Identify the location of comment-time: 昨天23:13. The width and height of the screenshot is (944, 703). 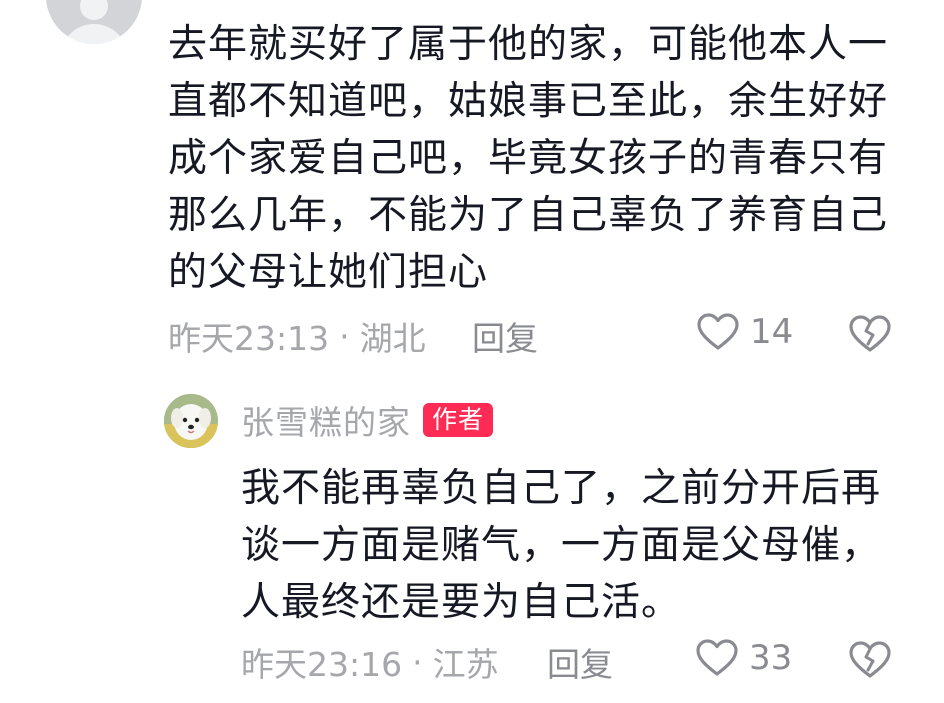
(249, 338).